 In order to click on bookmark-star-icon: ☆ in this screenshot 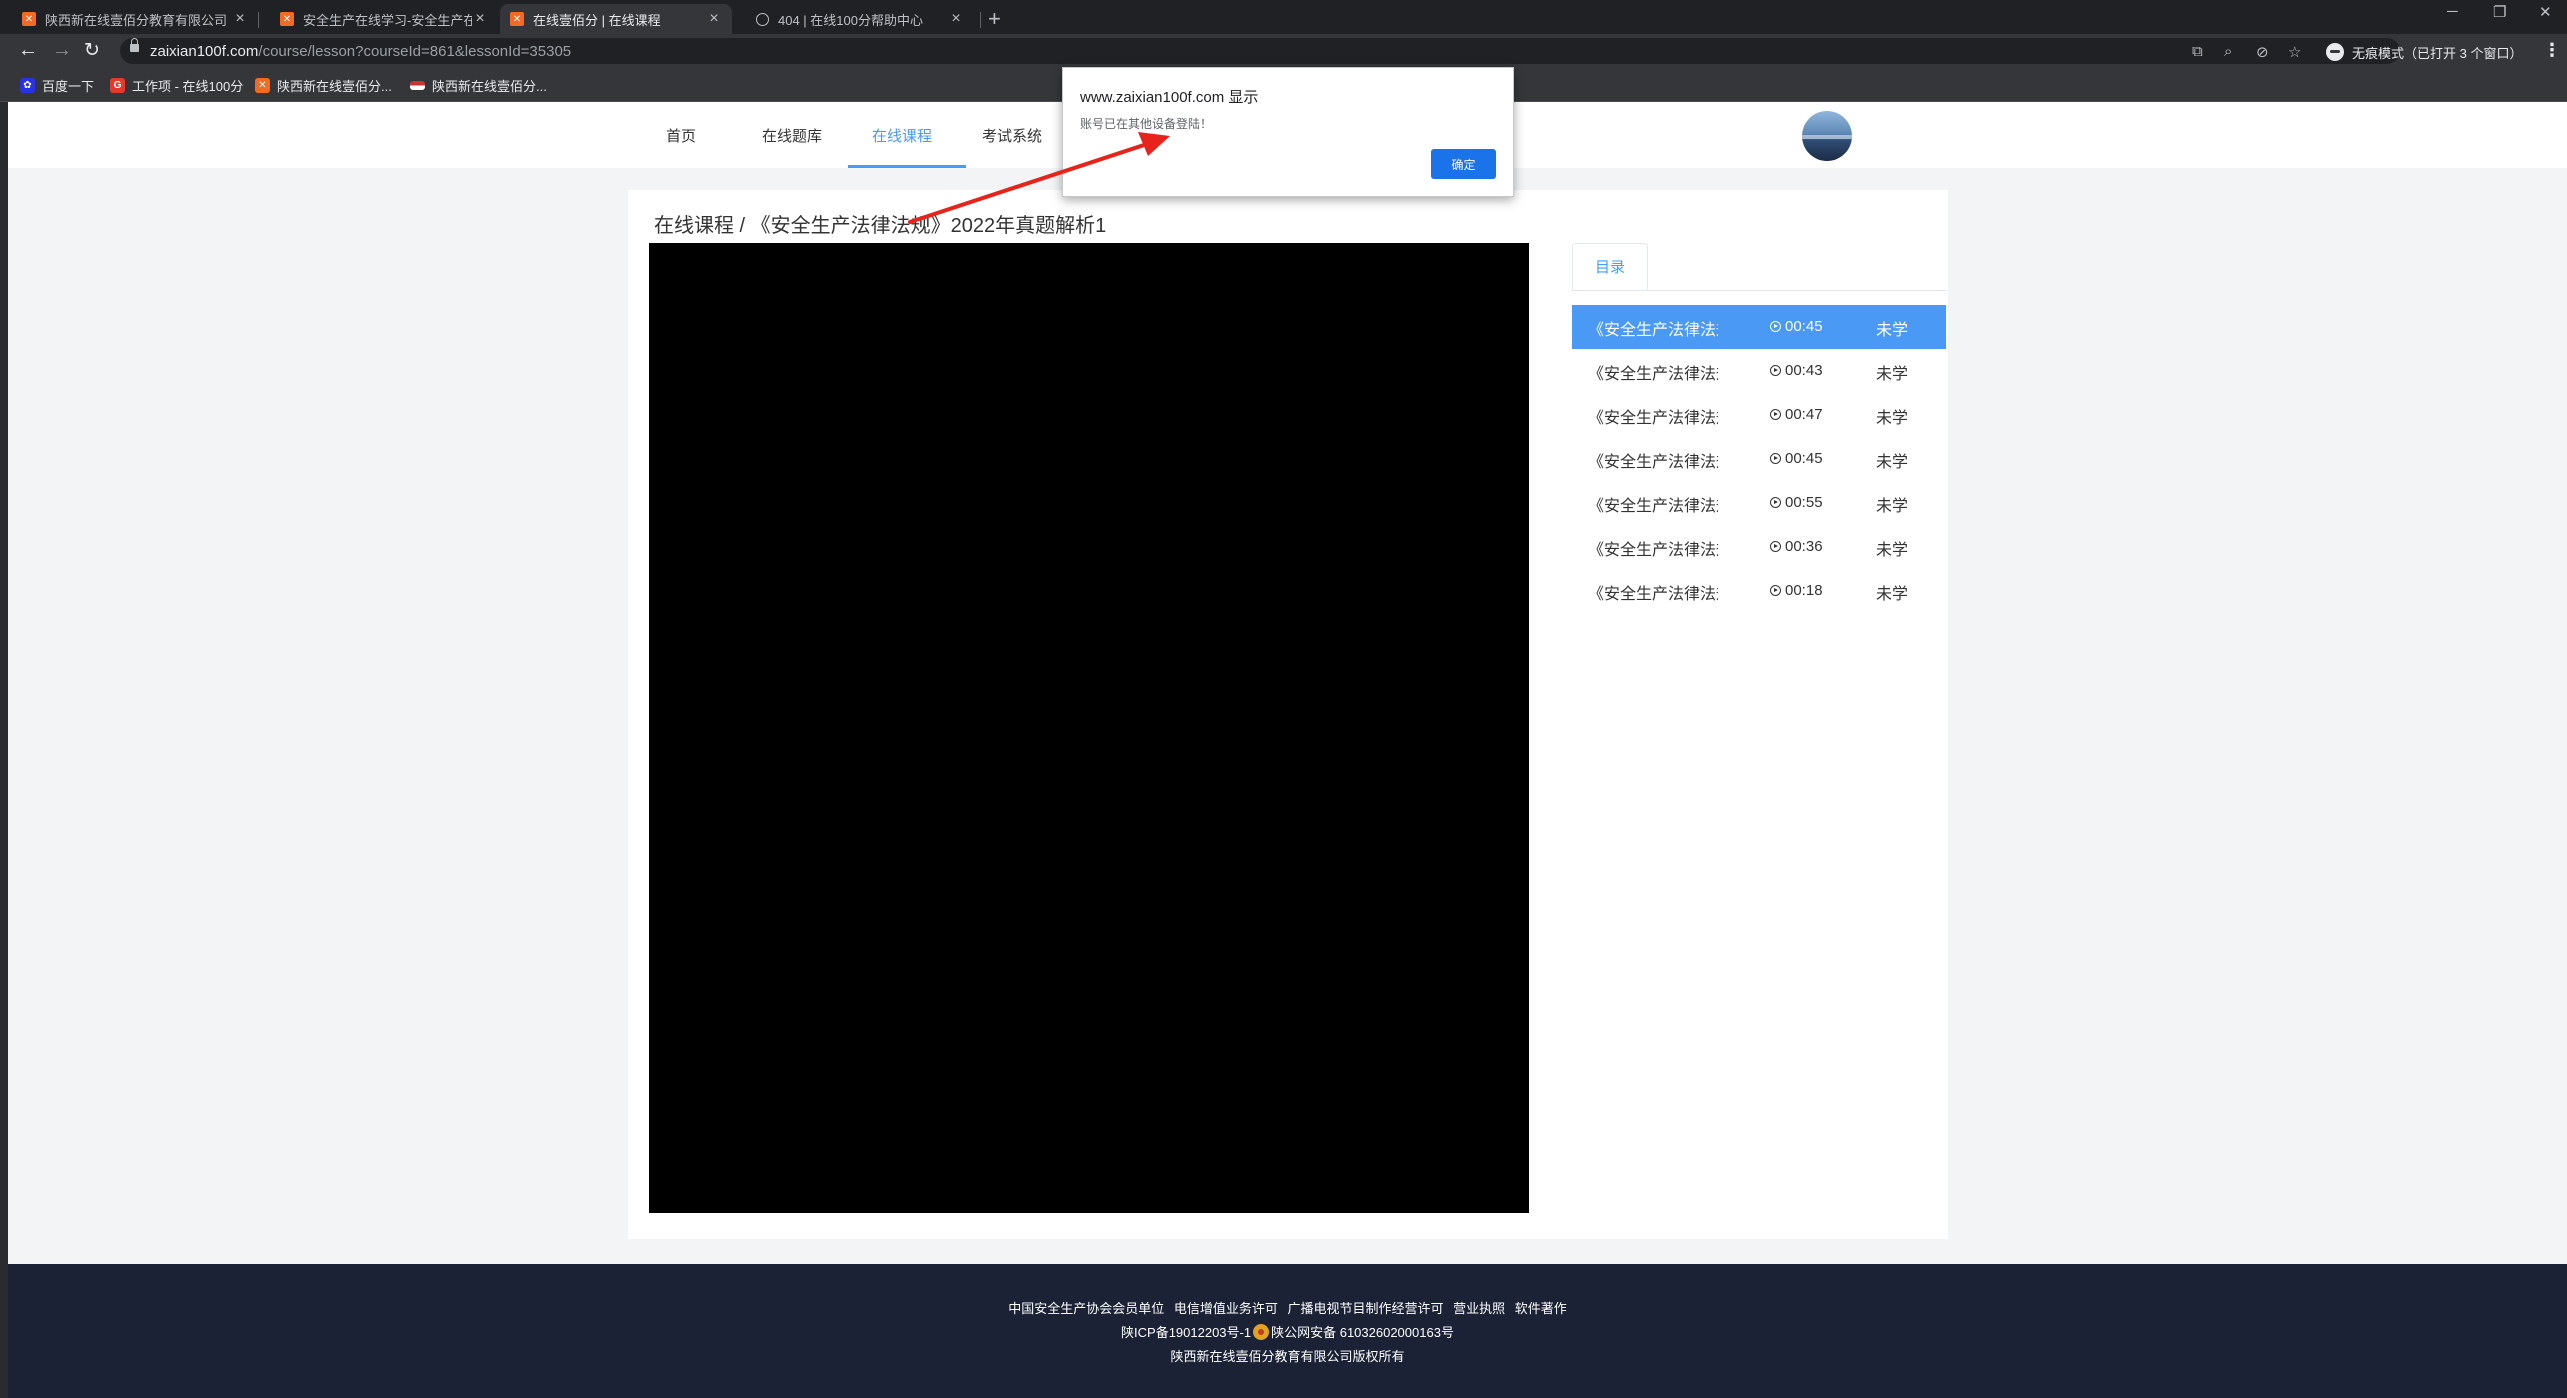, I will do `click(2294, 52)`.